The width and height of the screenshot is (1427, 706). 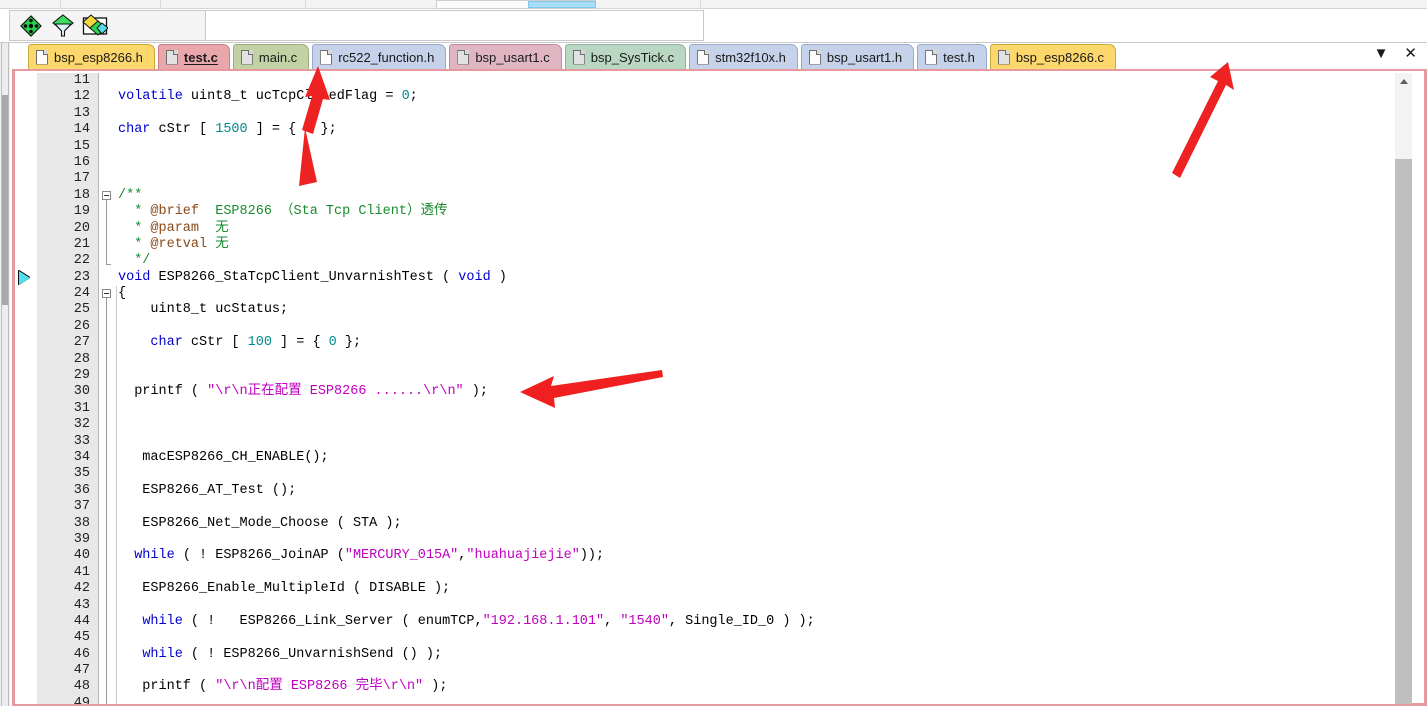 What do you see at coordinates (762, 655) in the screenshot?
I see `code-line: while ( ! ESP8266_UnvarnishSend () );` at bounding box center [762, 655].